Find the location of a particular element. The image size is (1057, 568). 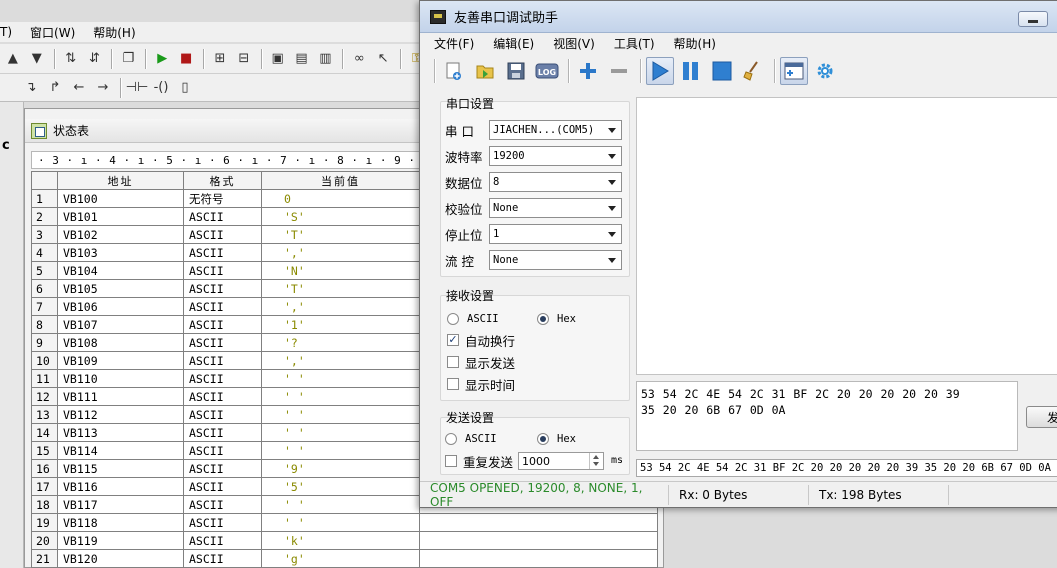

stopbits-select: 1 is located at coordinates (555, 234).